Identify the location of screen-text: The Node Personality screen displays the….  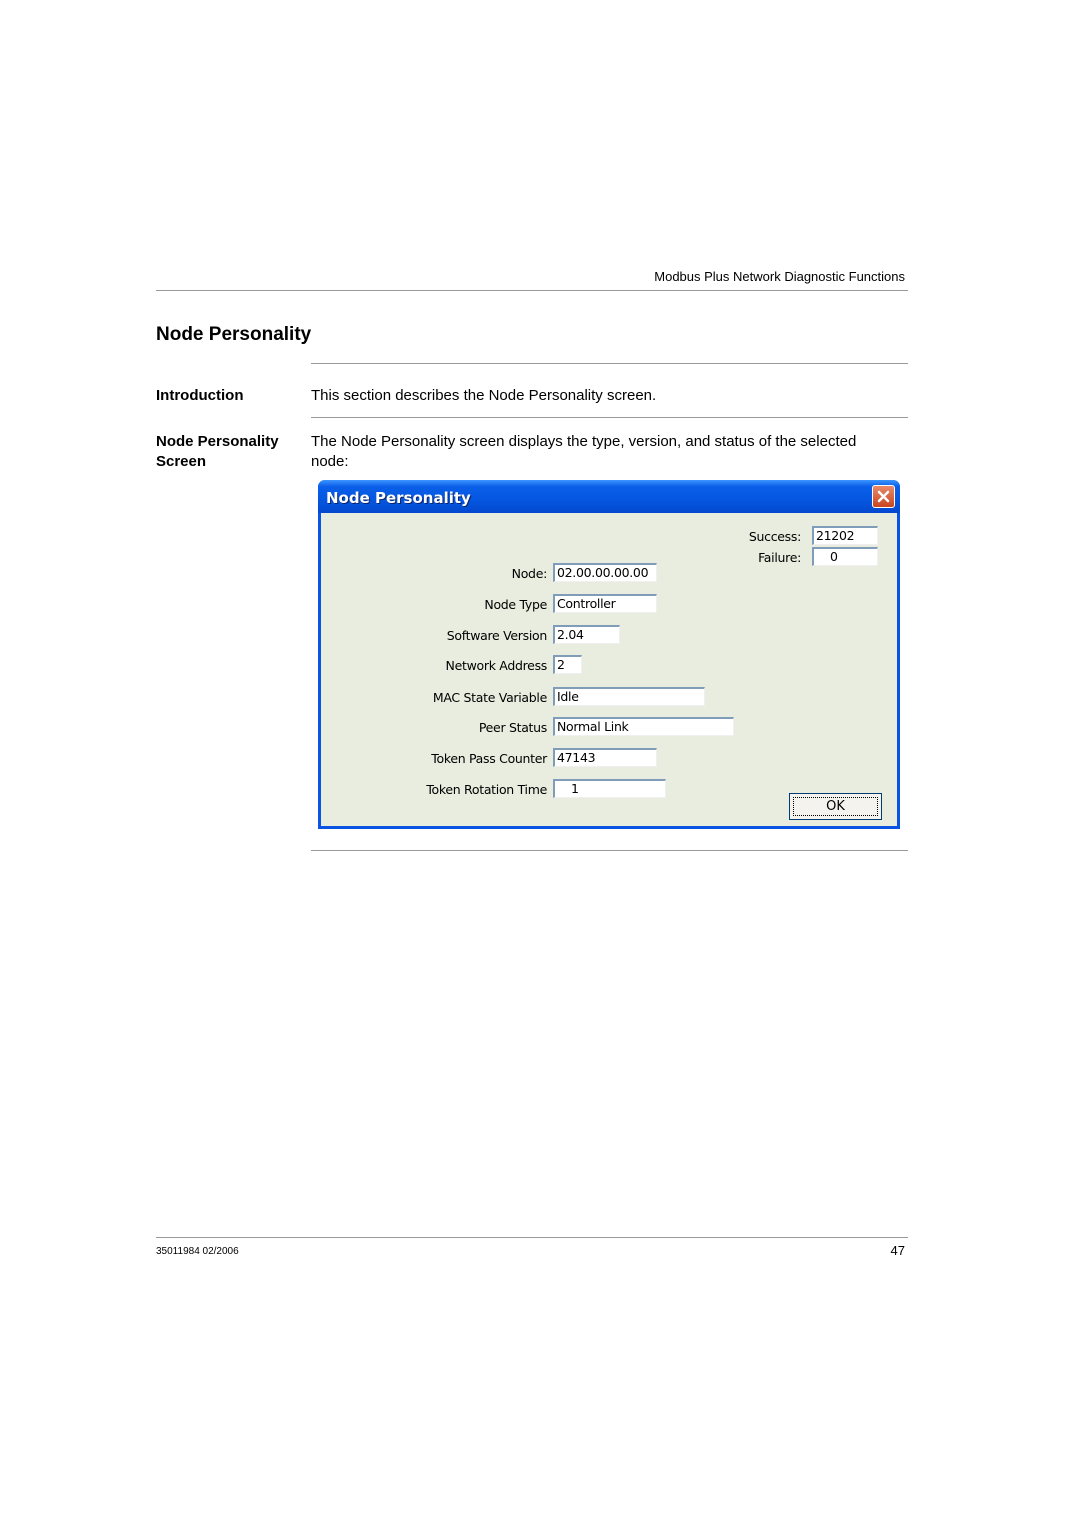
(611, 452).